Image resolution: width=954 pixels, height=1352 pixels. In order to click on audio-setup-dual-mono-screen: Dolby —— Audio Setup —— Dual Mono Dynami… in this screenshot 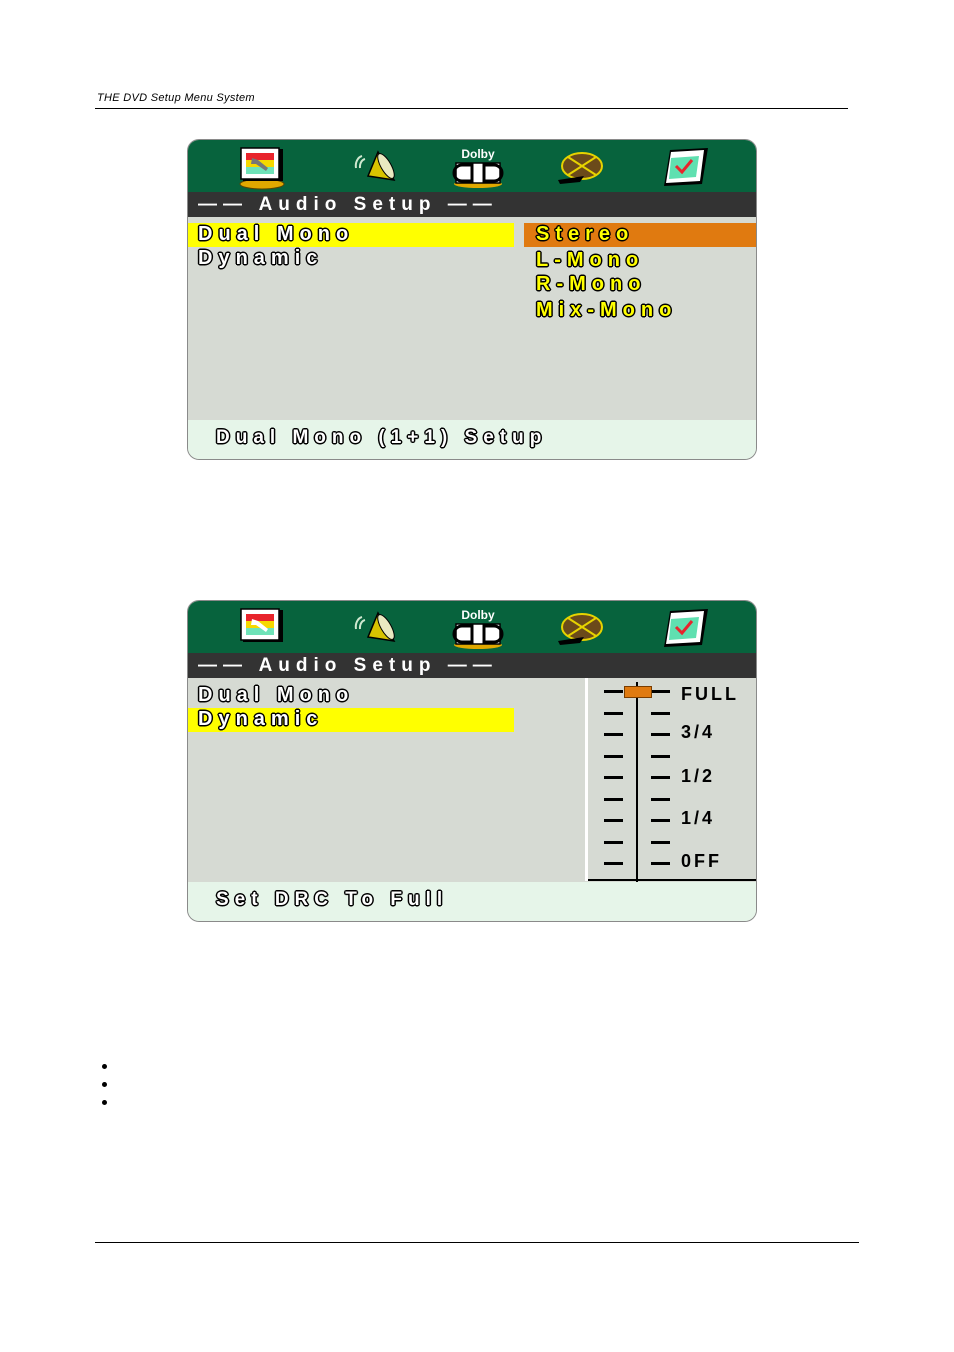, I will do `click(472, 299)`.